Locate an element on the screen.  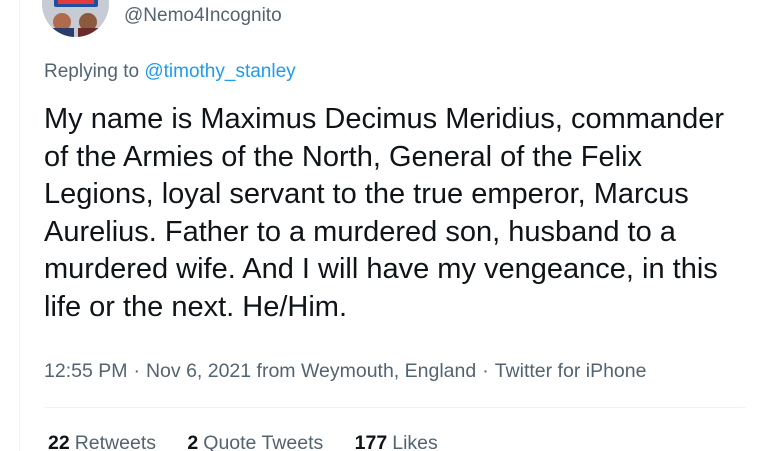
engagement-stats: 22 Retweets 2 Quote Tweets 177 Likes is located at coordinates (256, 441).